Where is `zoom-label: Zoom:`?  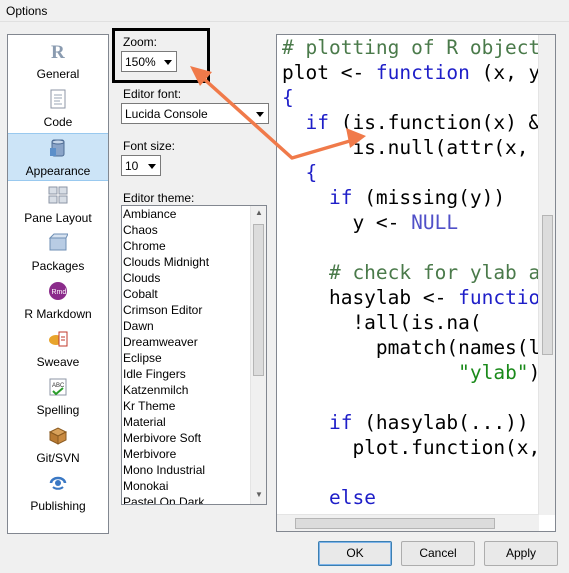
zoom-label: Zoom: is located at coordinates (140, 42).